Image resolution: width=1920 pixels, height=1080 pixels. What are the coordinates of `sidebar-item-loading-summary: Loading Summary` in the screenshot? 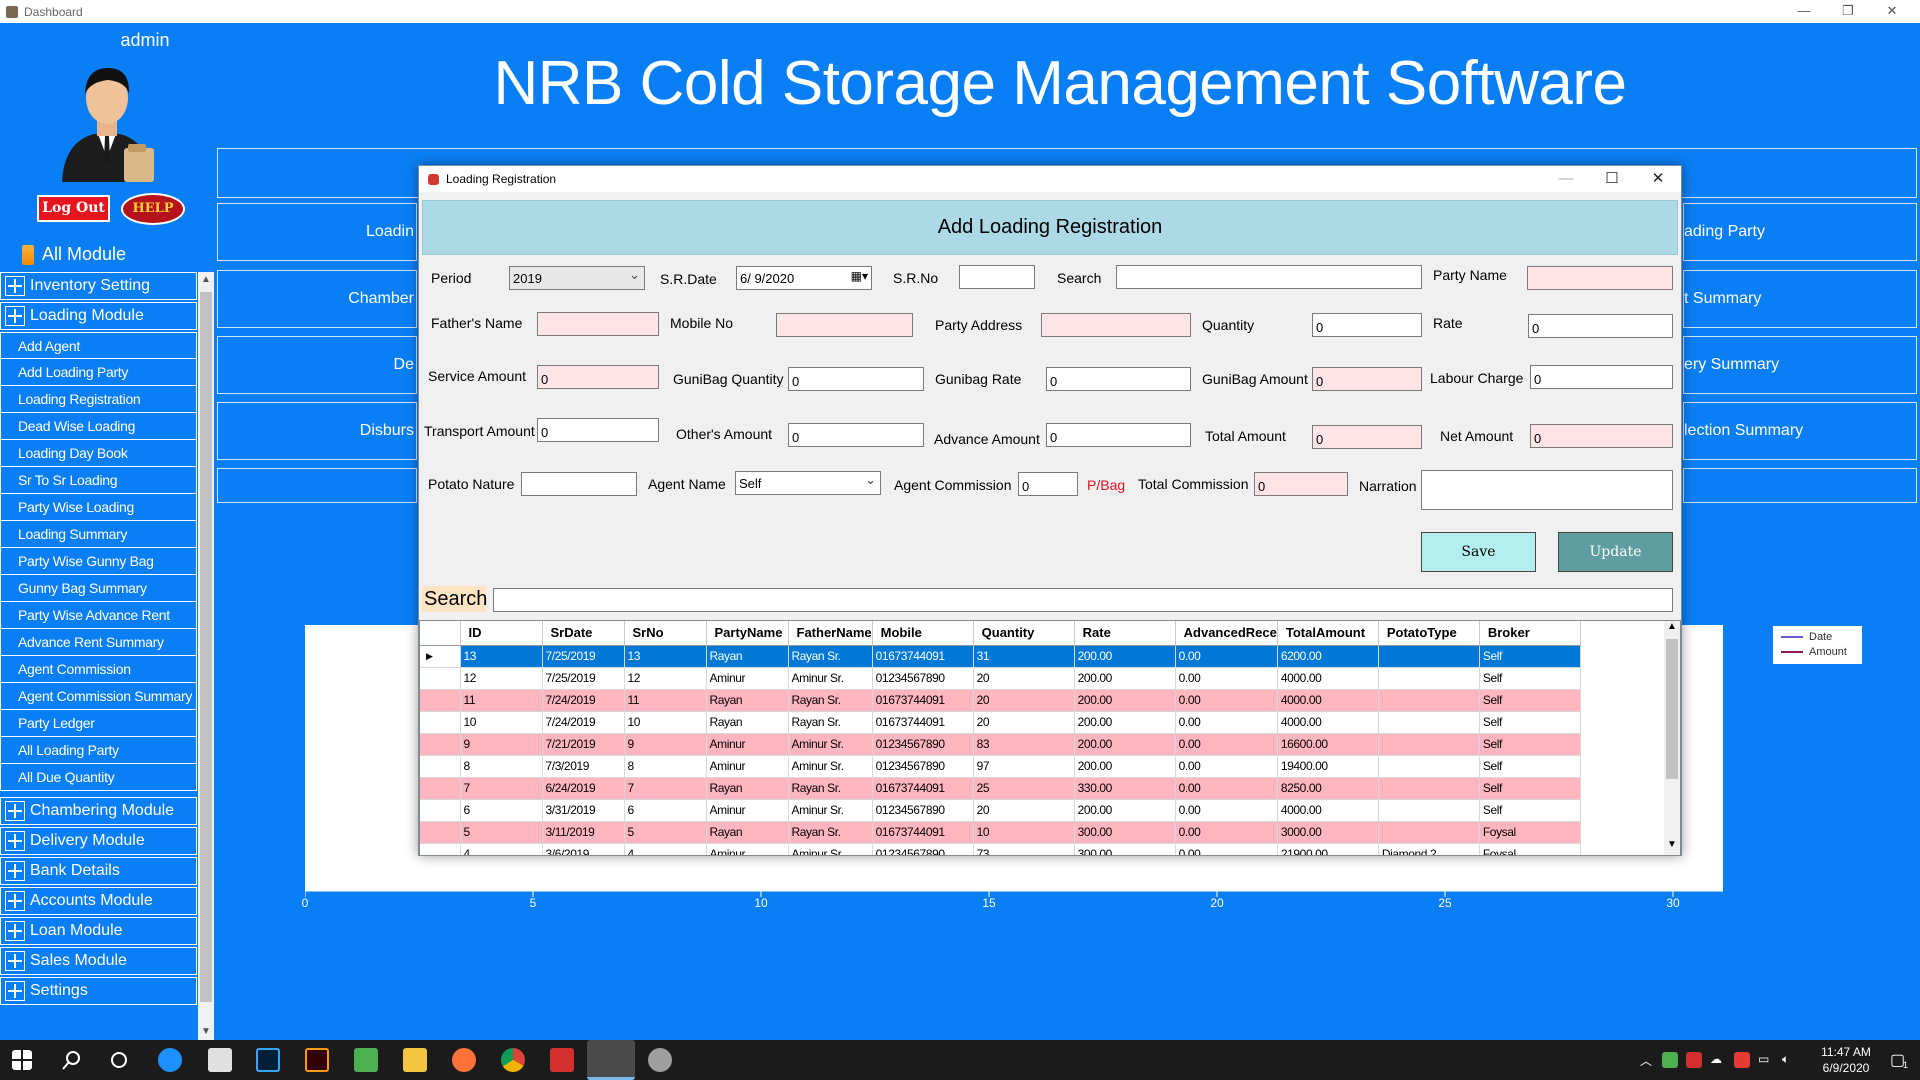 It's located at (98, 534).